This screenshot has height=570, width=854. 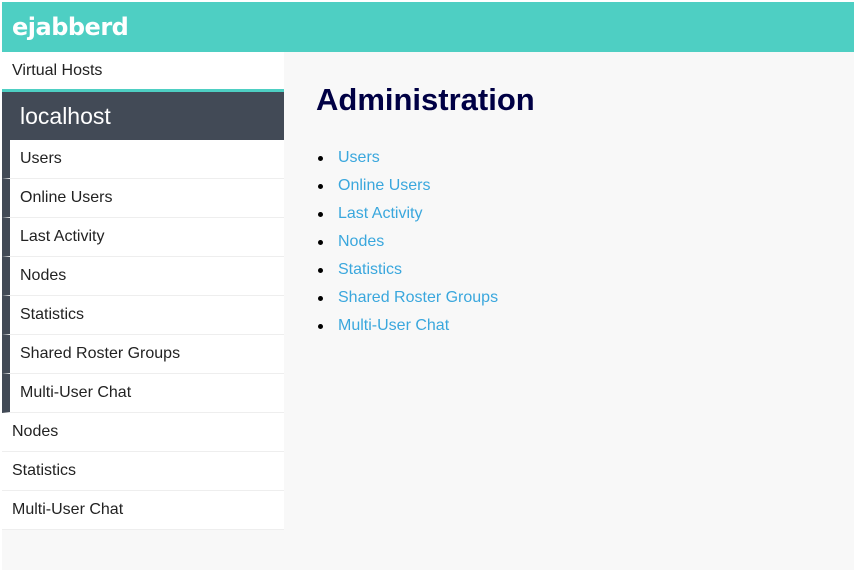 What do you see at coordinates (425, 99) in the screenshot?
I see `page-title: Administration` at bounding box center [425, 99].